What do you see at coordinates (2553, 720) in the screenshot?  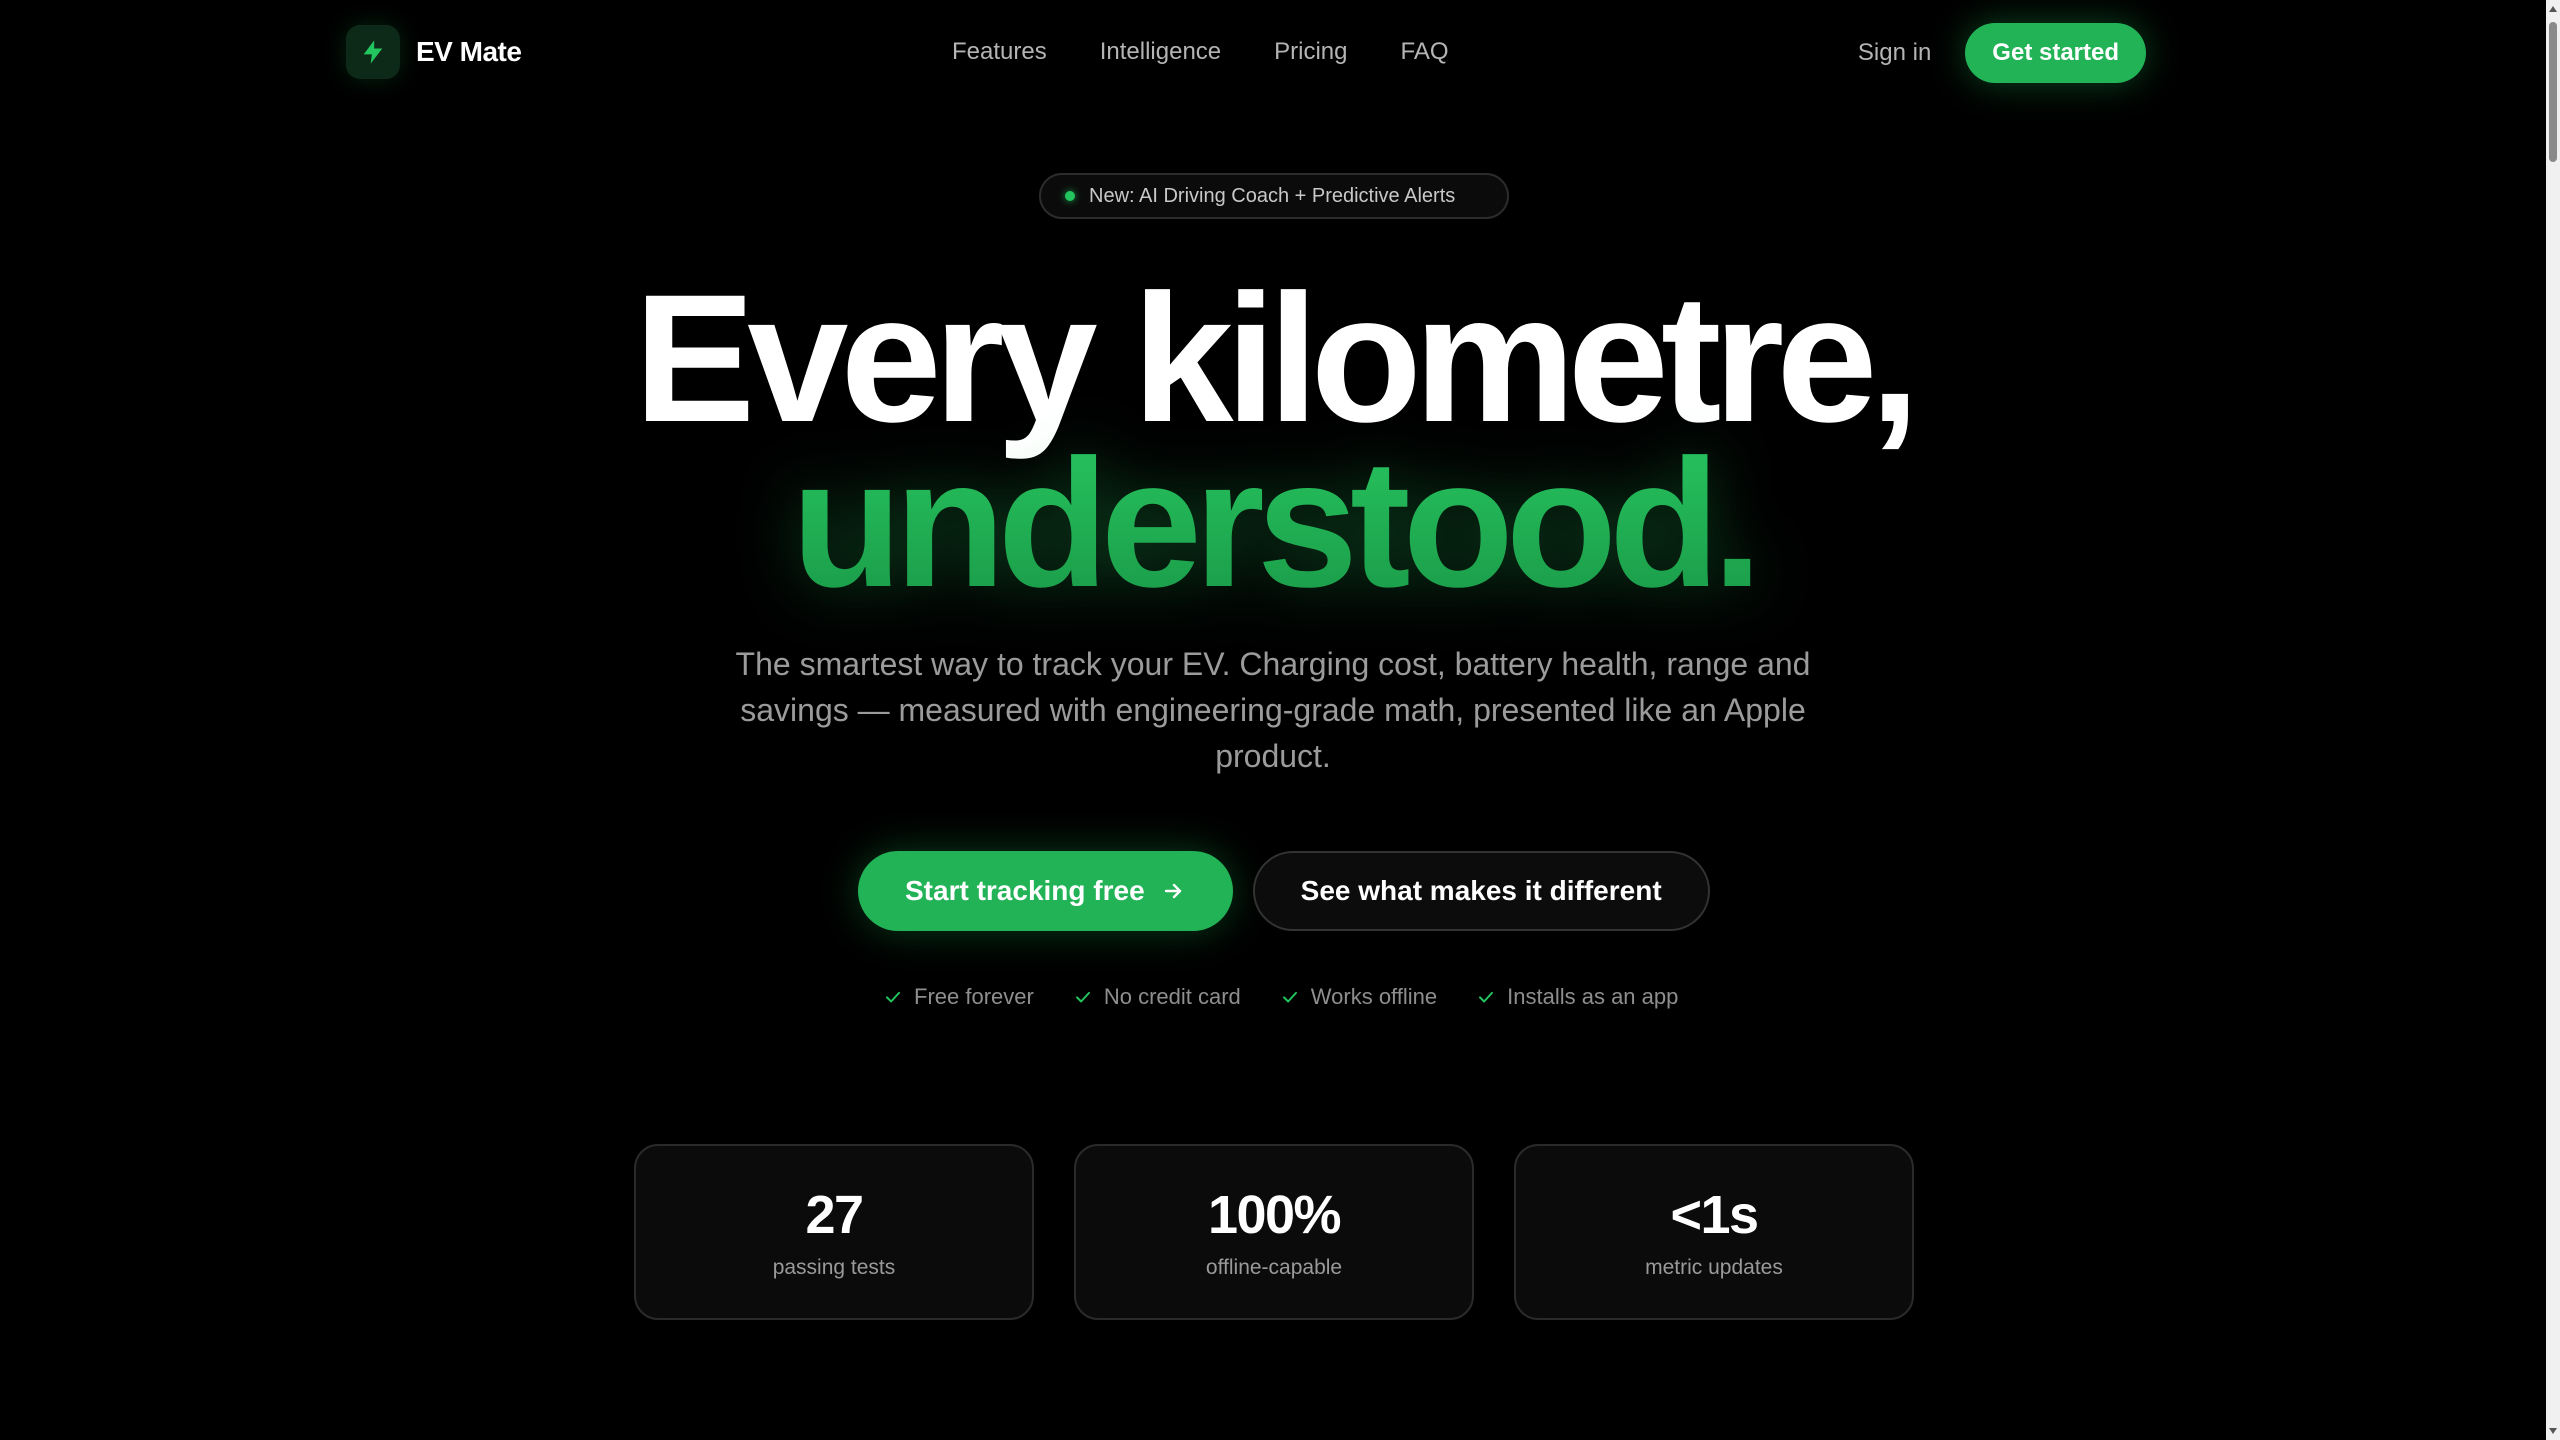 I see `page-scrollbar` at bounding box center [2553, 720].